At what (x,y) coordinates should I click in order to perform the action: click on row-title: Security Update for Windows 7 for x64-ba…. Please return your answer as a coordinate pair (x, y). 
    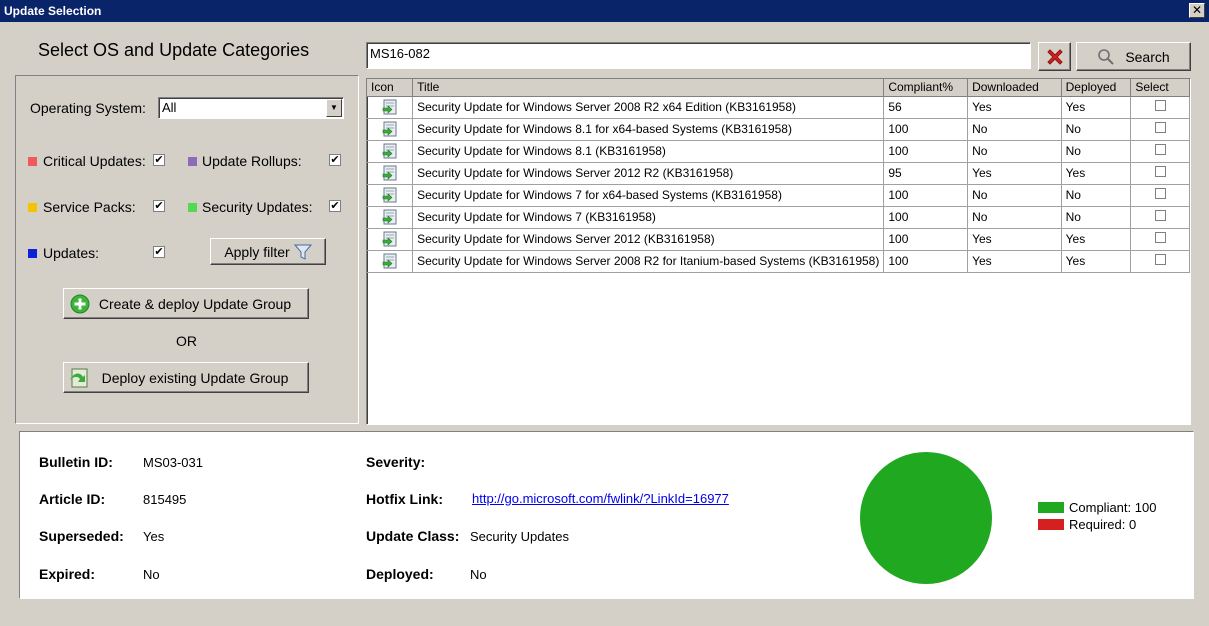
    Looking at the image, I should click on (648, 195).